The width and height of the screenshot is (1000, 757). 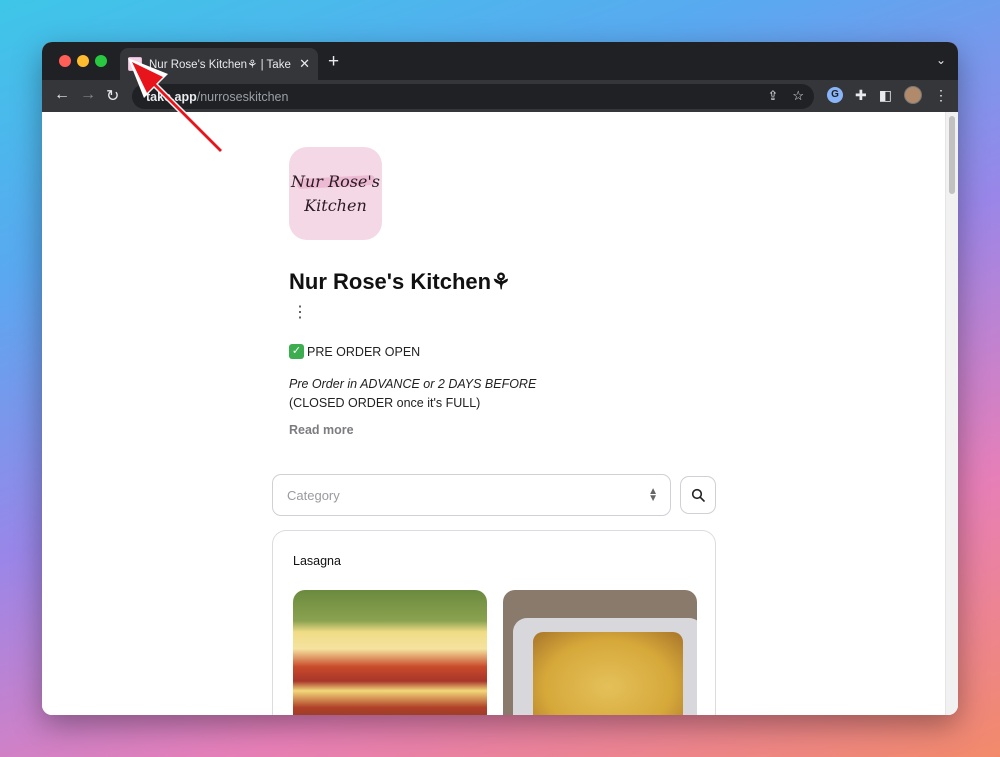 I want to click on search-button, so click(x=698, y=495).